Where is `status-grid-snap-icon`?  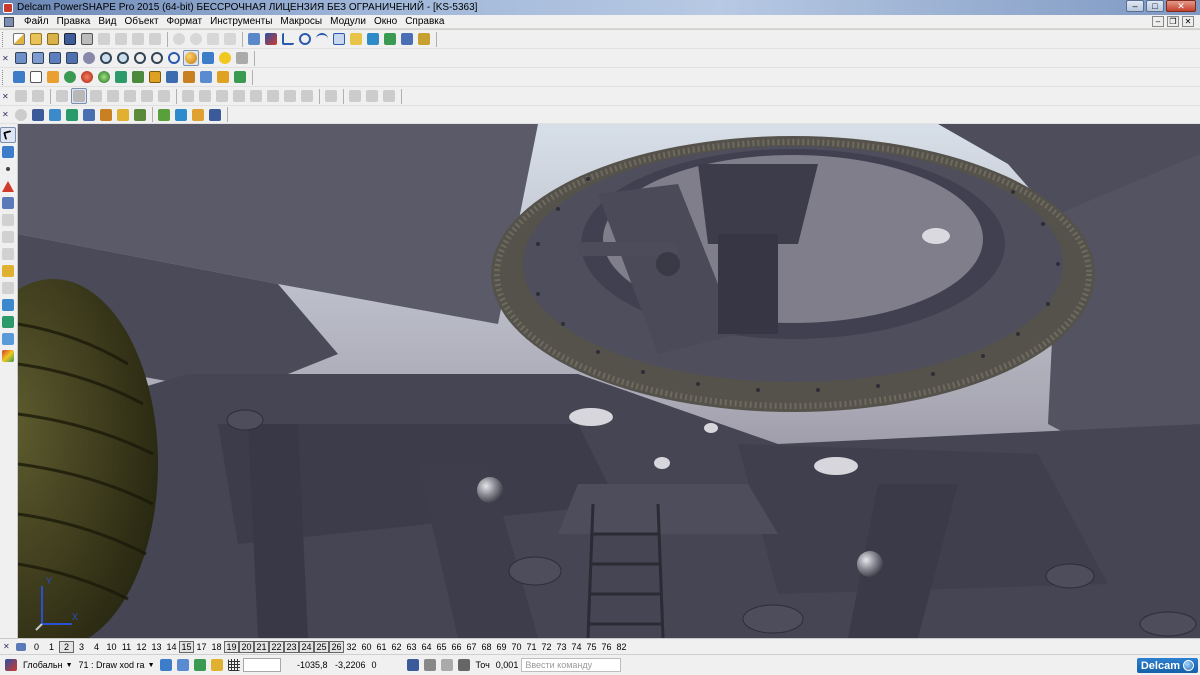 status-grid-snap-icon is located at coordinates (200, 665).